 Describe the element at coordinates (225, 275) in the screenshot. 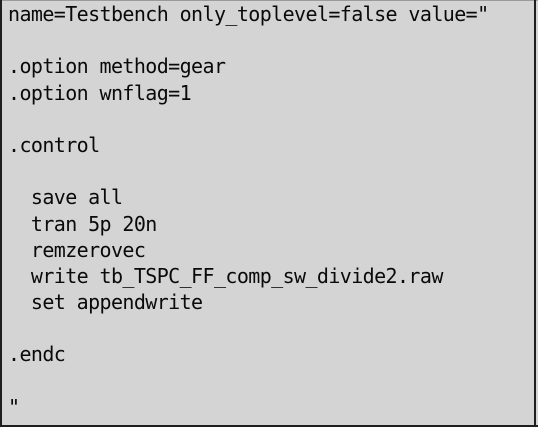

I see `code-line-write: write tb_TSPC_FF_comp_sw_divide2.raw` at that location.